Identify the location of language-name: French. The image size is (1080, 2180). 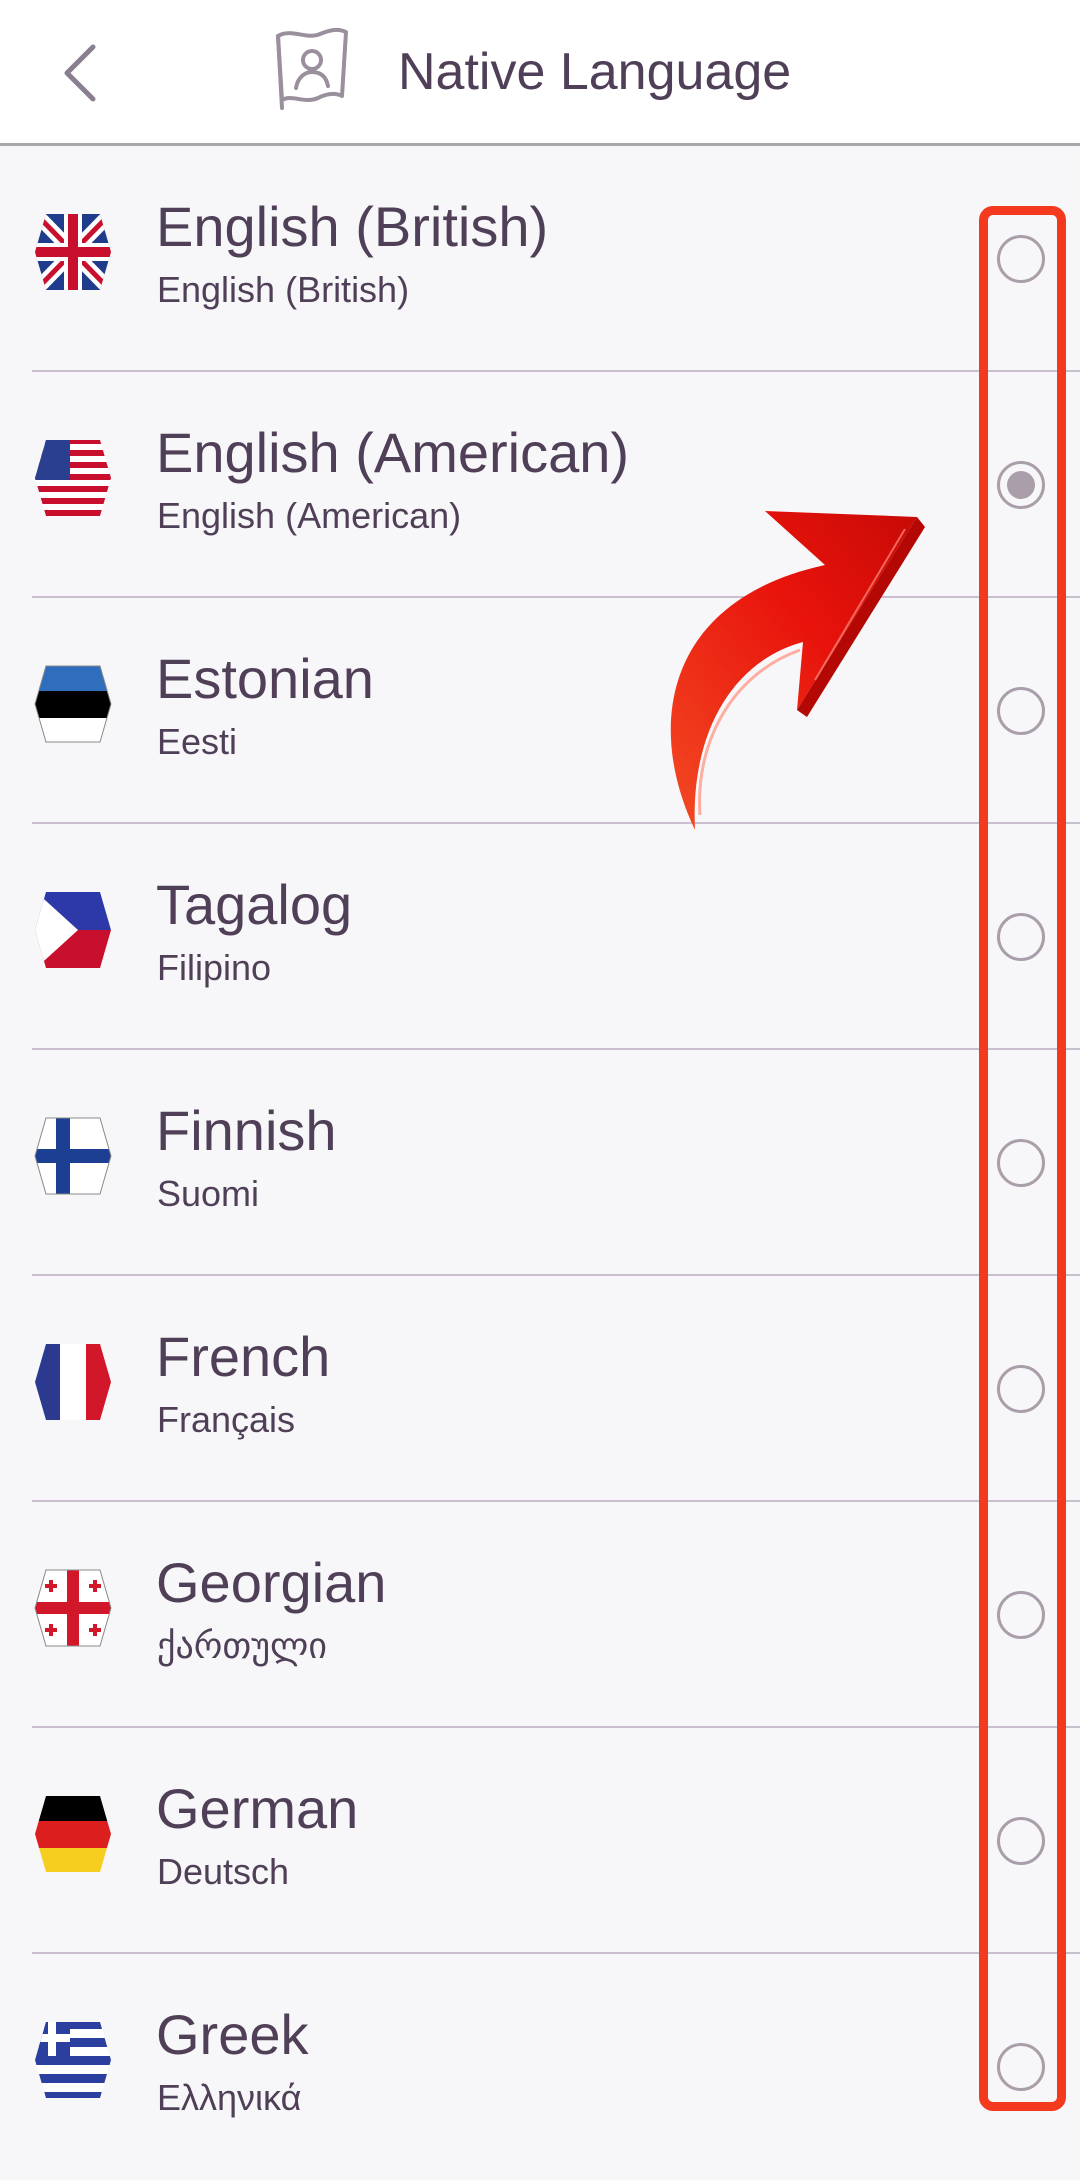
(243, 1356).